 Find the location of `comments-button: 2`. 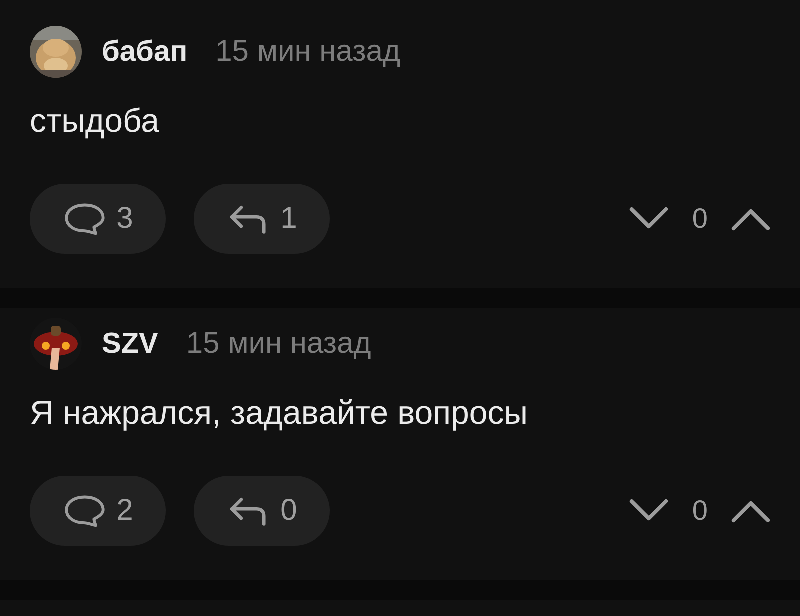

comments-button: 2 is located at coordinates (98, 511).